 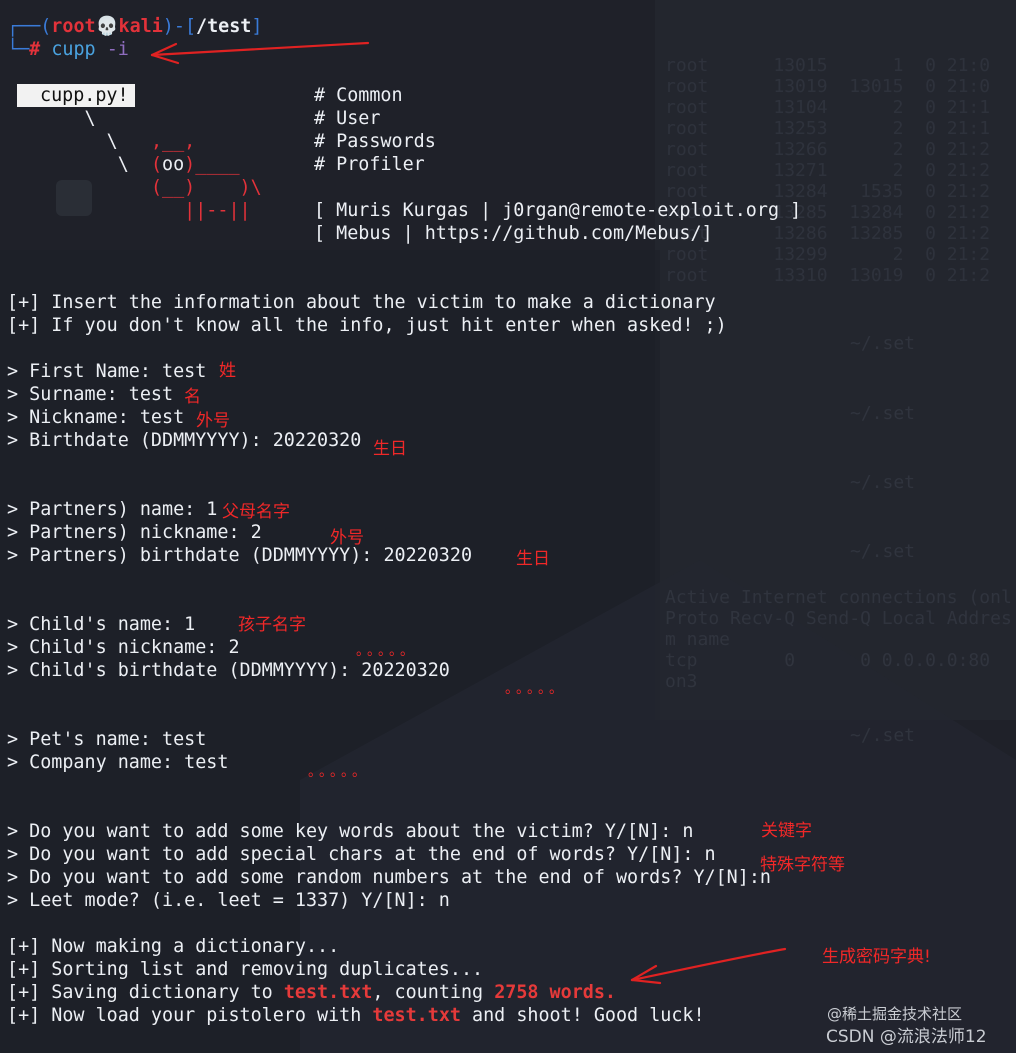 What do you see at coordinates (895, 1014) in the screenshot?
I see `watermark-juejin: @稀土掘金技术社区` at bounding box center [895, 1014].